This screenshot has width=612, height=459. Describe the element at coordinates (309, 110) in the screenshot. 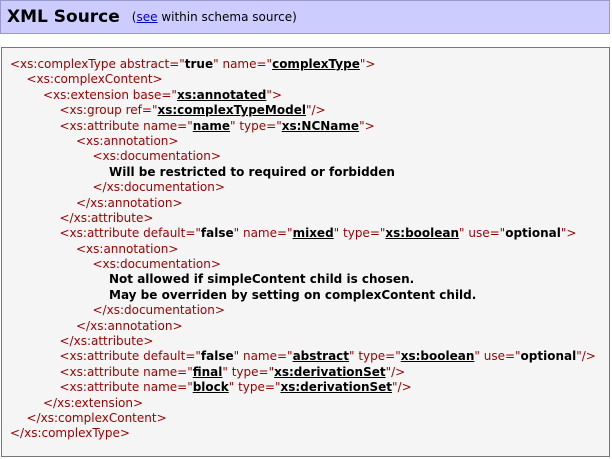

I see `xml-line: <xs:group ref="xs:complexTypeModel"/>` at that location.